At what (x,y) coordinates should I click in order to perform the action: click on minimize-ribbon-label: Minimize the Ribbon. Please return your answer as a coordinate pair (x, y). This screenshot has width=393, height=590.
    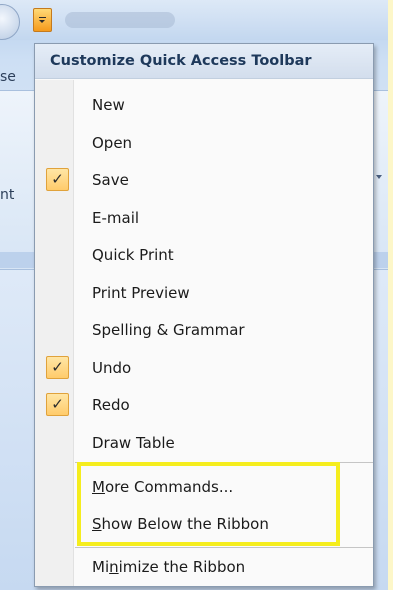
    Looking at the image, I should click on (168, 567).